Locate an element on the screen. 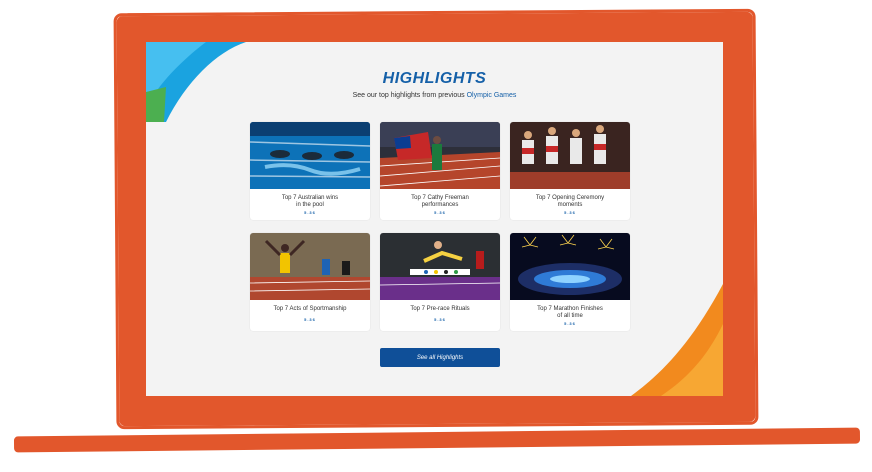  card-title: Top 7 Pre-race Rituals is located at coordinates (440, 309).